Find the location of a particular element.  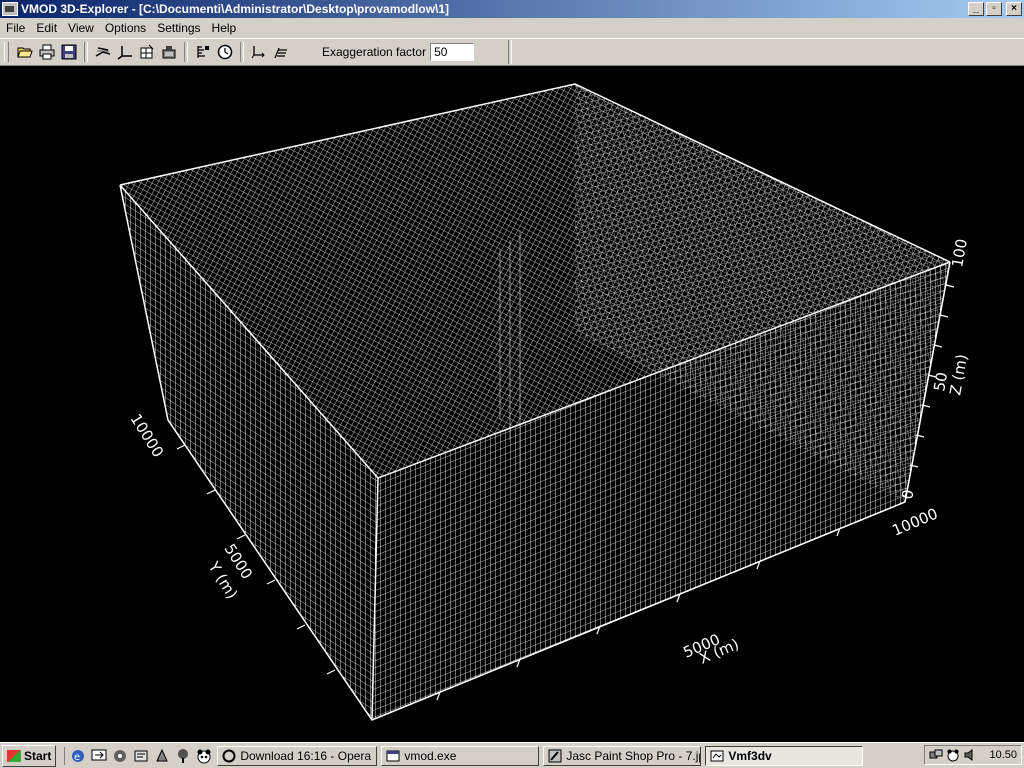

rotate-icon is located at coordinates (258, 52).